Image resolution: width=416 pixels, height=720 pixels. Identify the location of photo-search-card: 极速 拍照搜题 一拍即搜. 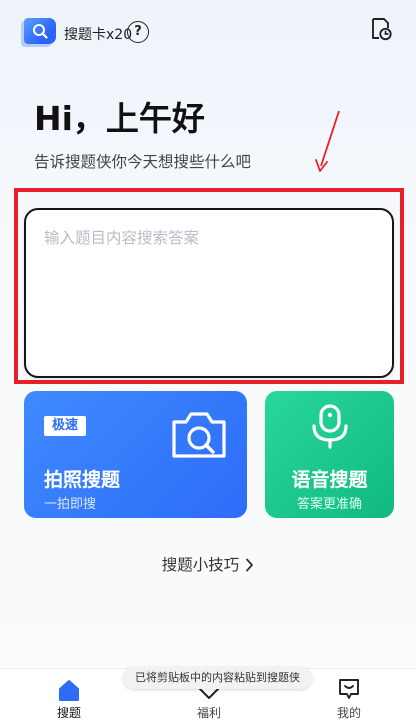
(135, 454).